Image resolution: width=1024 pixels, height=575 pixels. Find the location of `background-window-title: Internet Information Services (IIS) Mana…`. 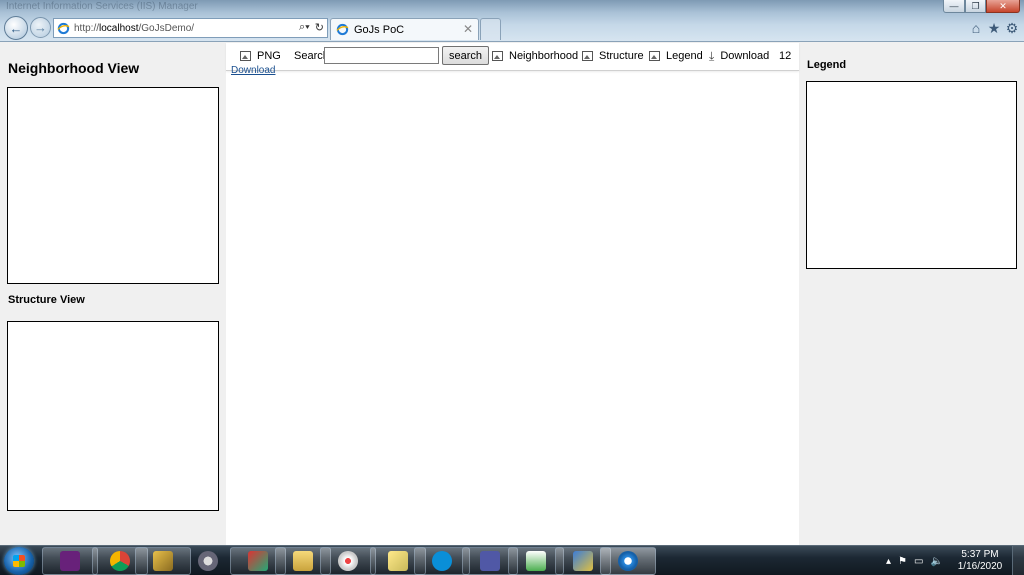

background-window-title: Internet Information Services (IIS) Mana… is located at coordinates (102, 6).